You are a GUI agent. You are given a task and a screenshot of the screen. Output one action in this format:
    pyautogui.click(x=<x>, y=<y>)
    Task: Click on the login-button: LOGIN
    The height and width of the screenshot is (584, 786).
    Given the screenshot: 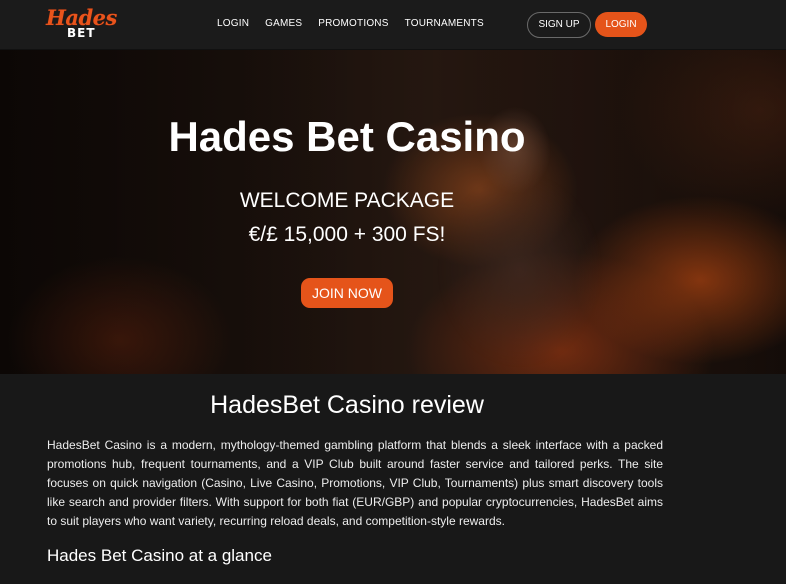 What is the action you would take?
    pyautogui.click(x=621, y=24)
    